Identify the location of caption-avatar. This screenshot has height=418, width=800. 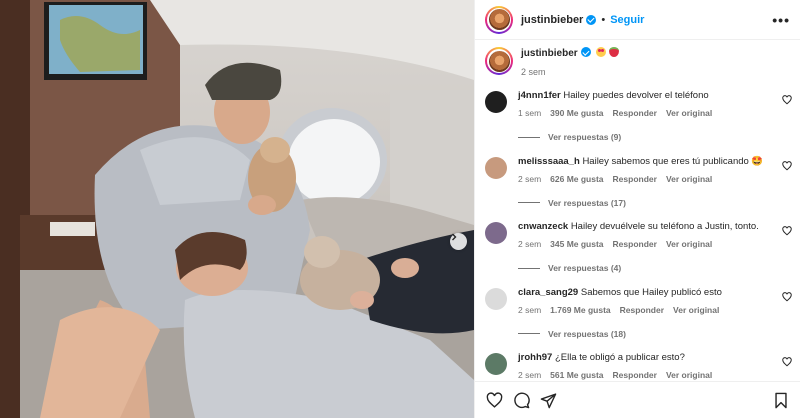
(499, 61).